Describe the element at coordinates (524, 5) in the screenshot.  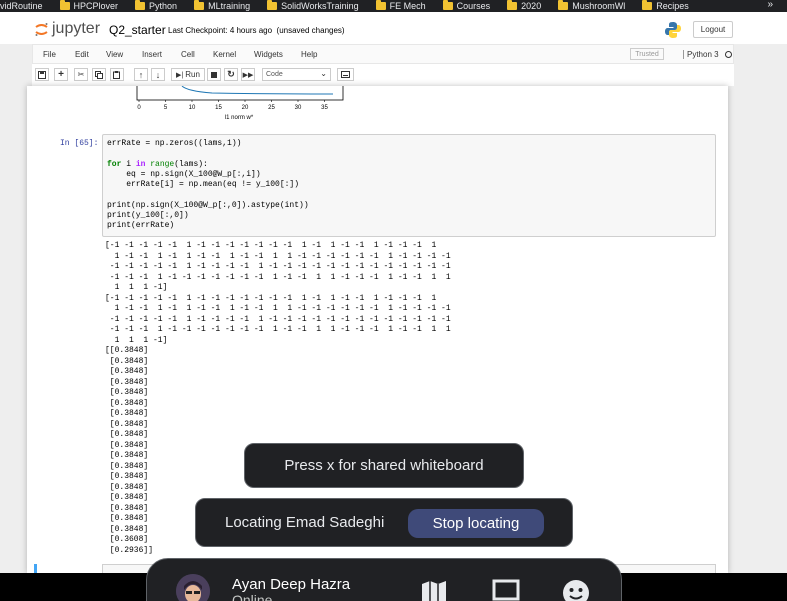
I see `bookmark-2020: 2020` at that location.